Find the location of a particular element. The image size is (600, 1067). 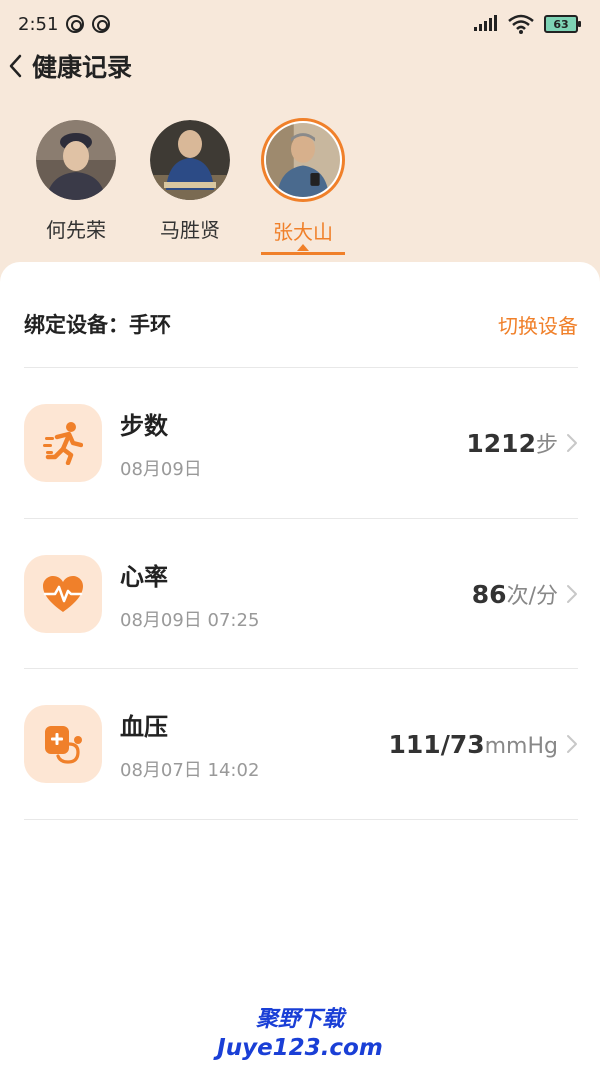

metric-unit: 次/分 is located at coordinates (532, 596).